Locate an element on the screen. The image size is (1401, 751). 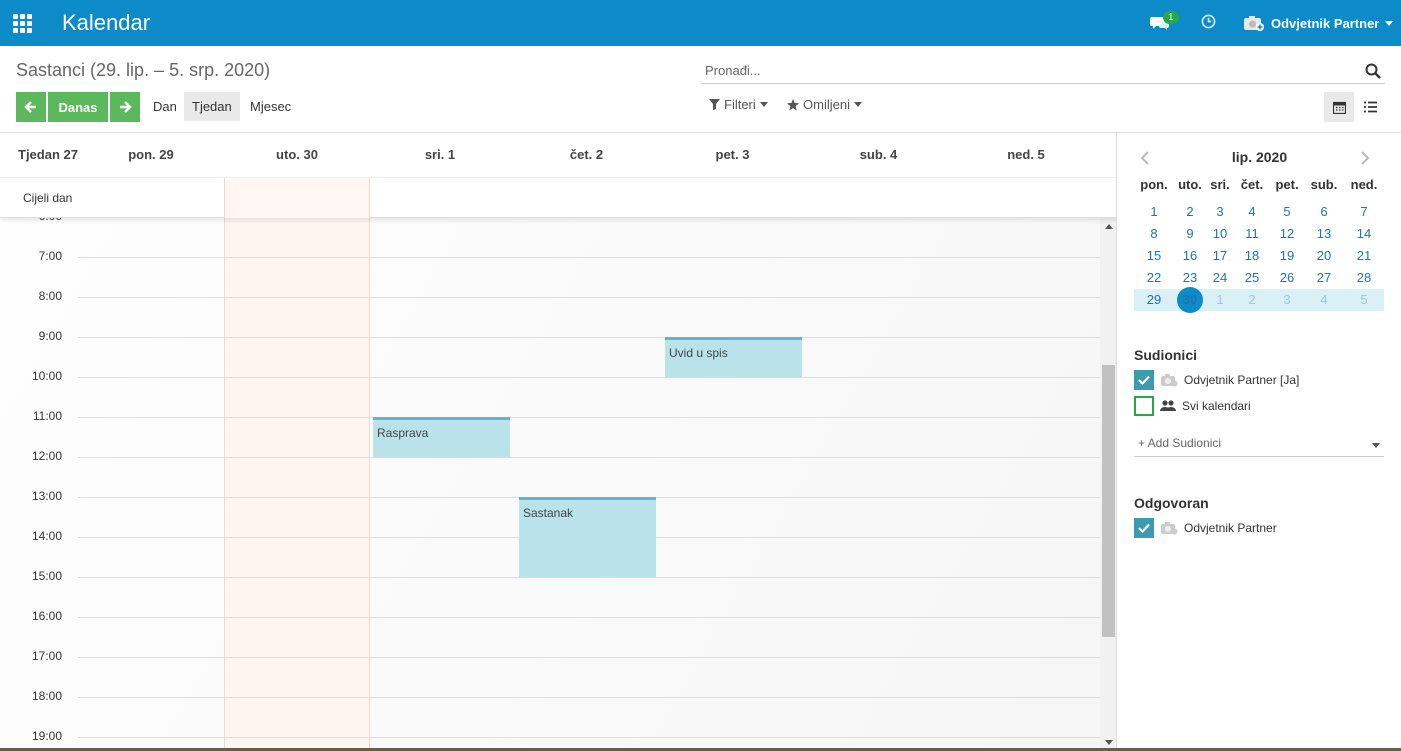
user-menu: Odvjetnik Partner is located at coordinates (1318, 23).